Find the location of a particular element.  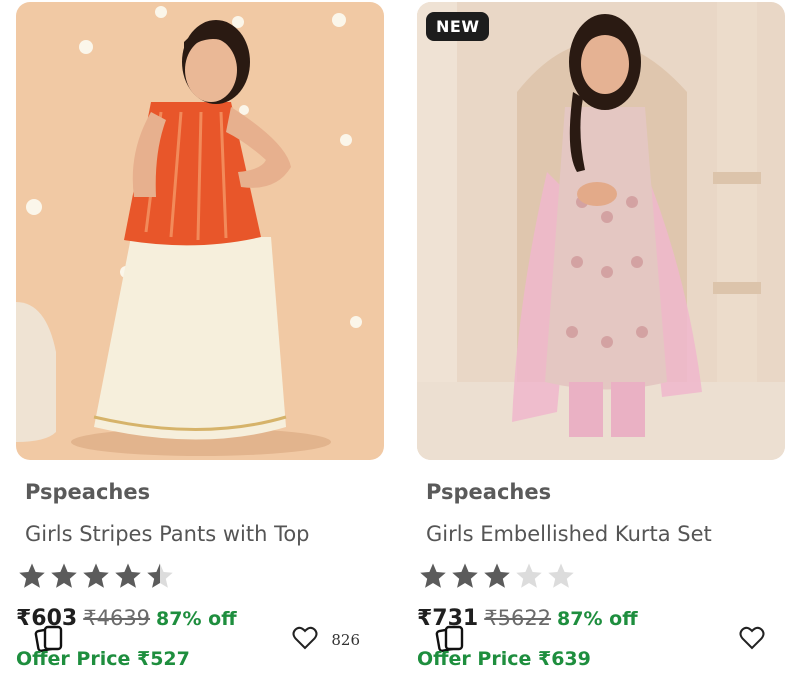

wishlist-button is located at coordinates (752, 640).